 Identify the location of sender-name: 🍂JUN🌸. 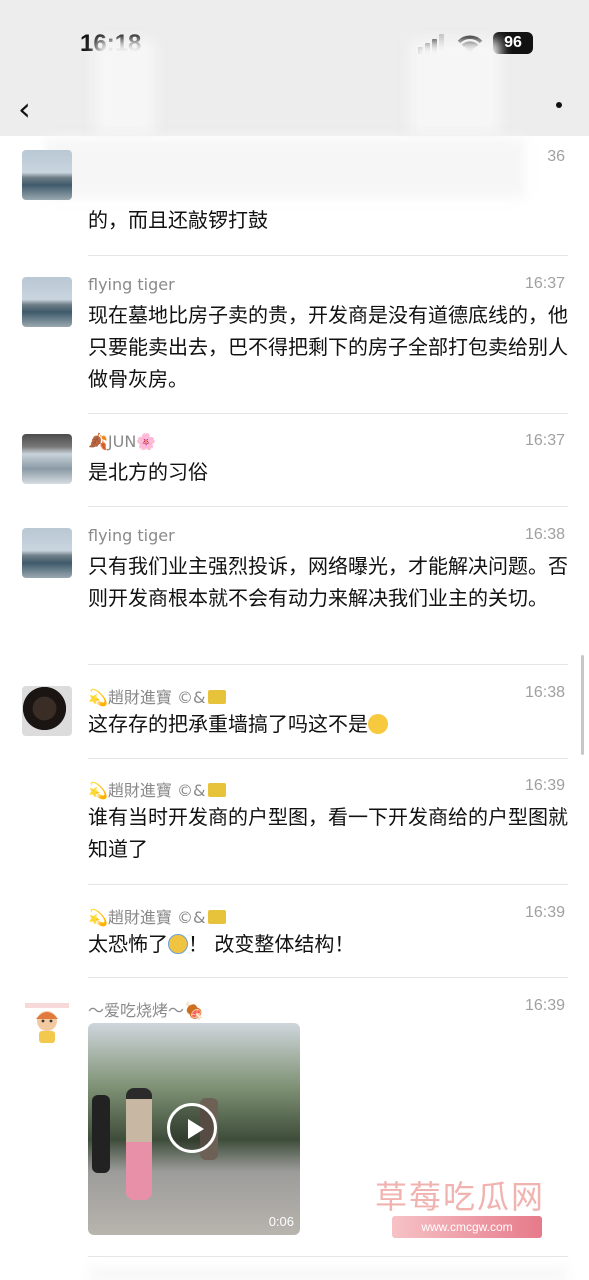
(122, 441).